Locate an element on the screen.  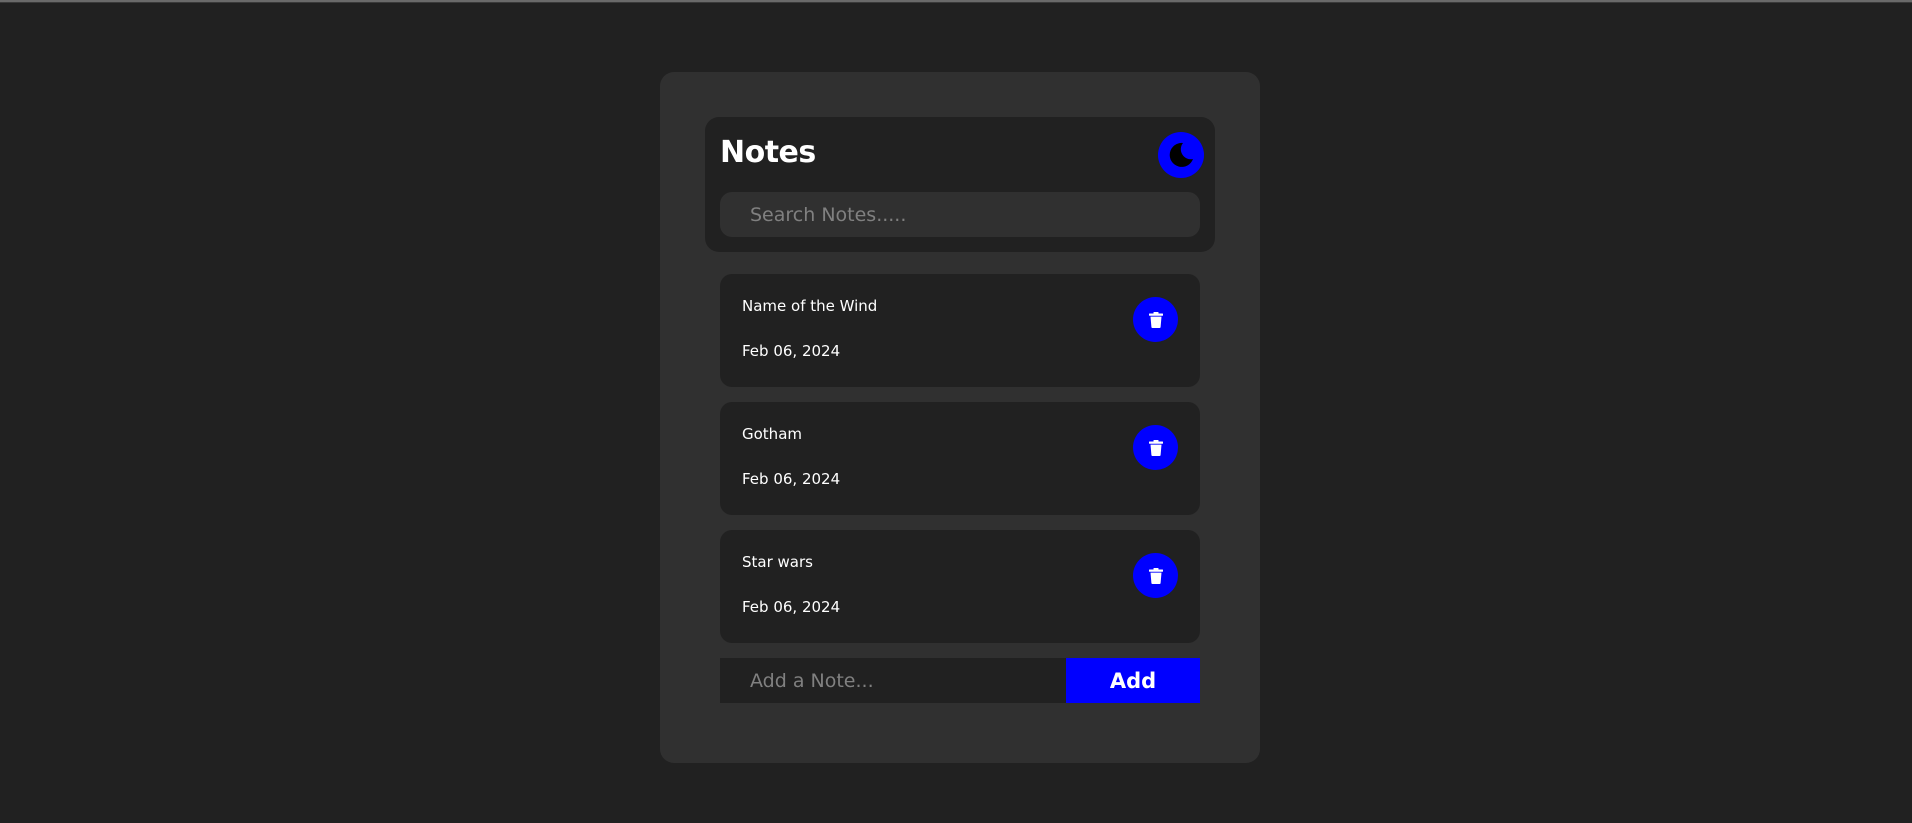
note-title: Gotham is located at coordinates (772, 434).